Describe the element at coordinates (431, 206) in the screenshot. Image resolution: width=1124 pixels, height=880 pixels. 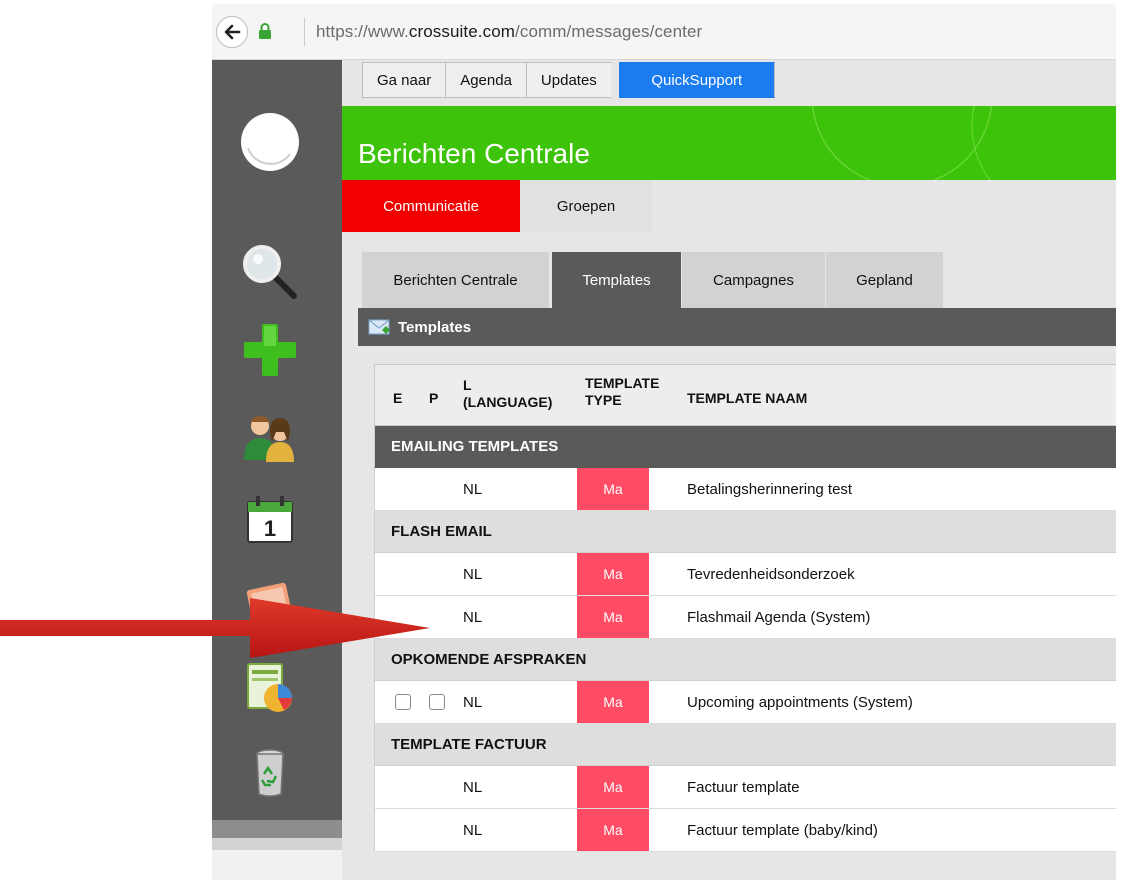
I see `tab-communicatie: Communicatie` at that location.